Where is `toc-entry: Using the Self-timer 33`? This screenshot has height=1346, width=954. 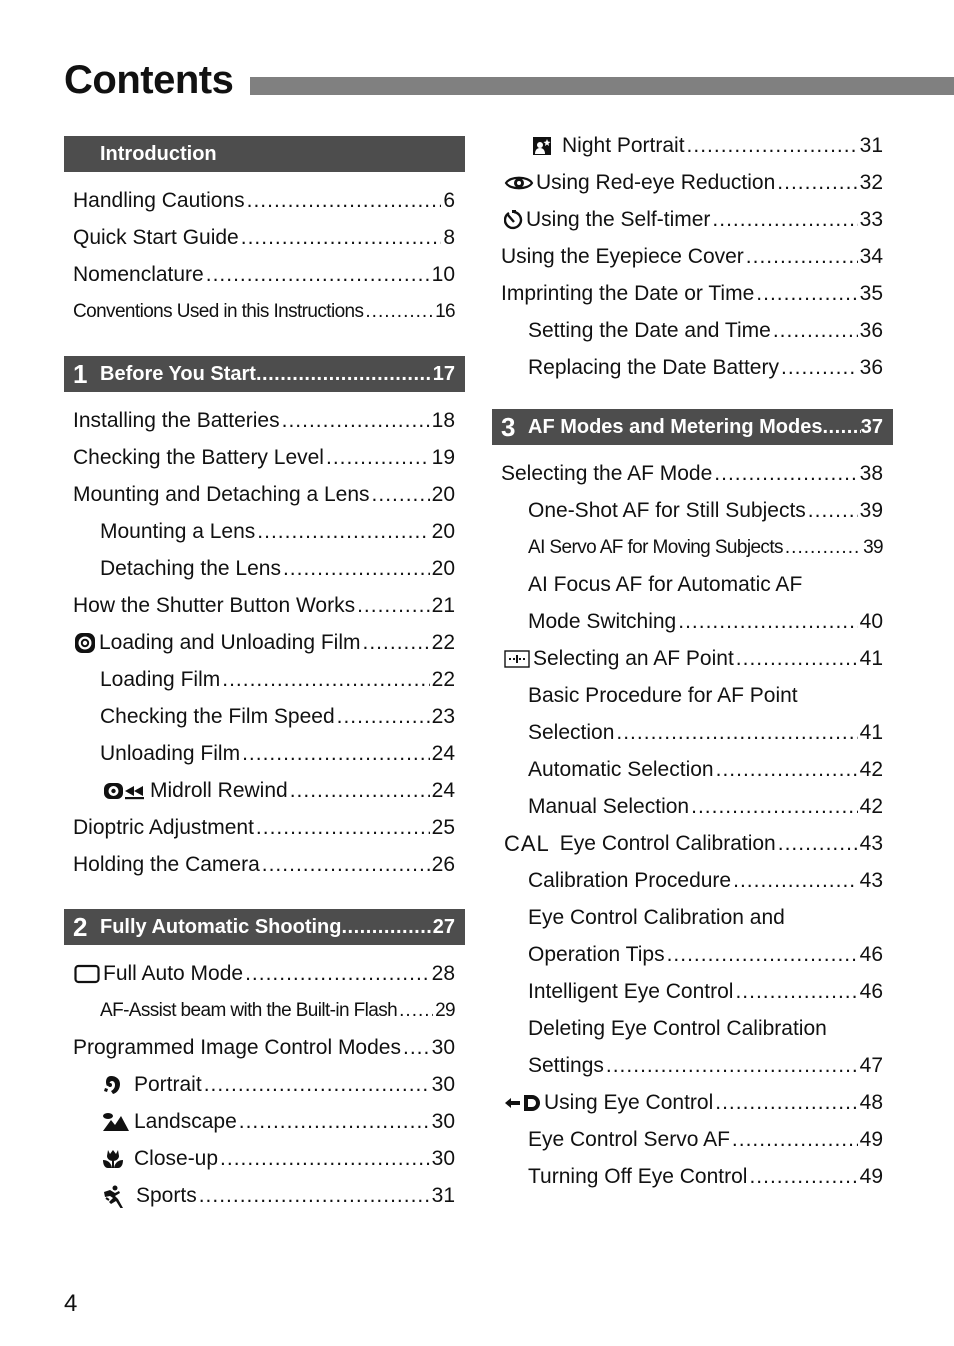
toc-entry: Using the Self-timer 33 is located at coordinates (692, 219).